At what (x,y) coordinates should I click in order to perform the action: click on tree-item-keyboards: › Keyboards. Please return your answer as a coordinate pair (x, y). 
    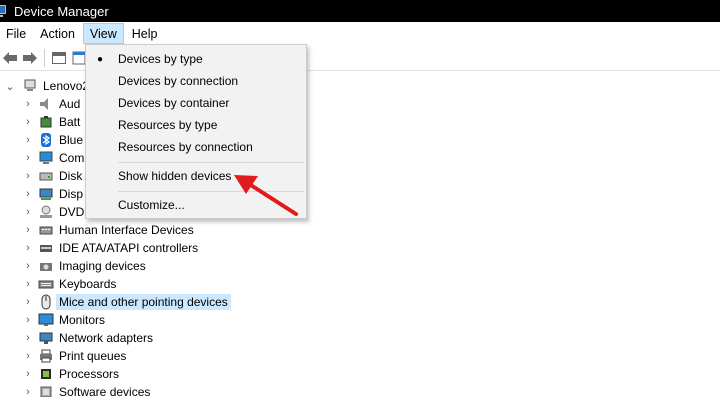
    Looking at the image, I should click on (69, 284).